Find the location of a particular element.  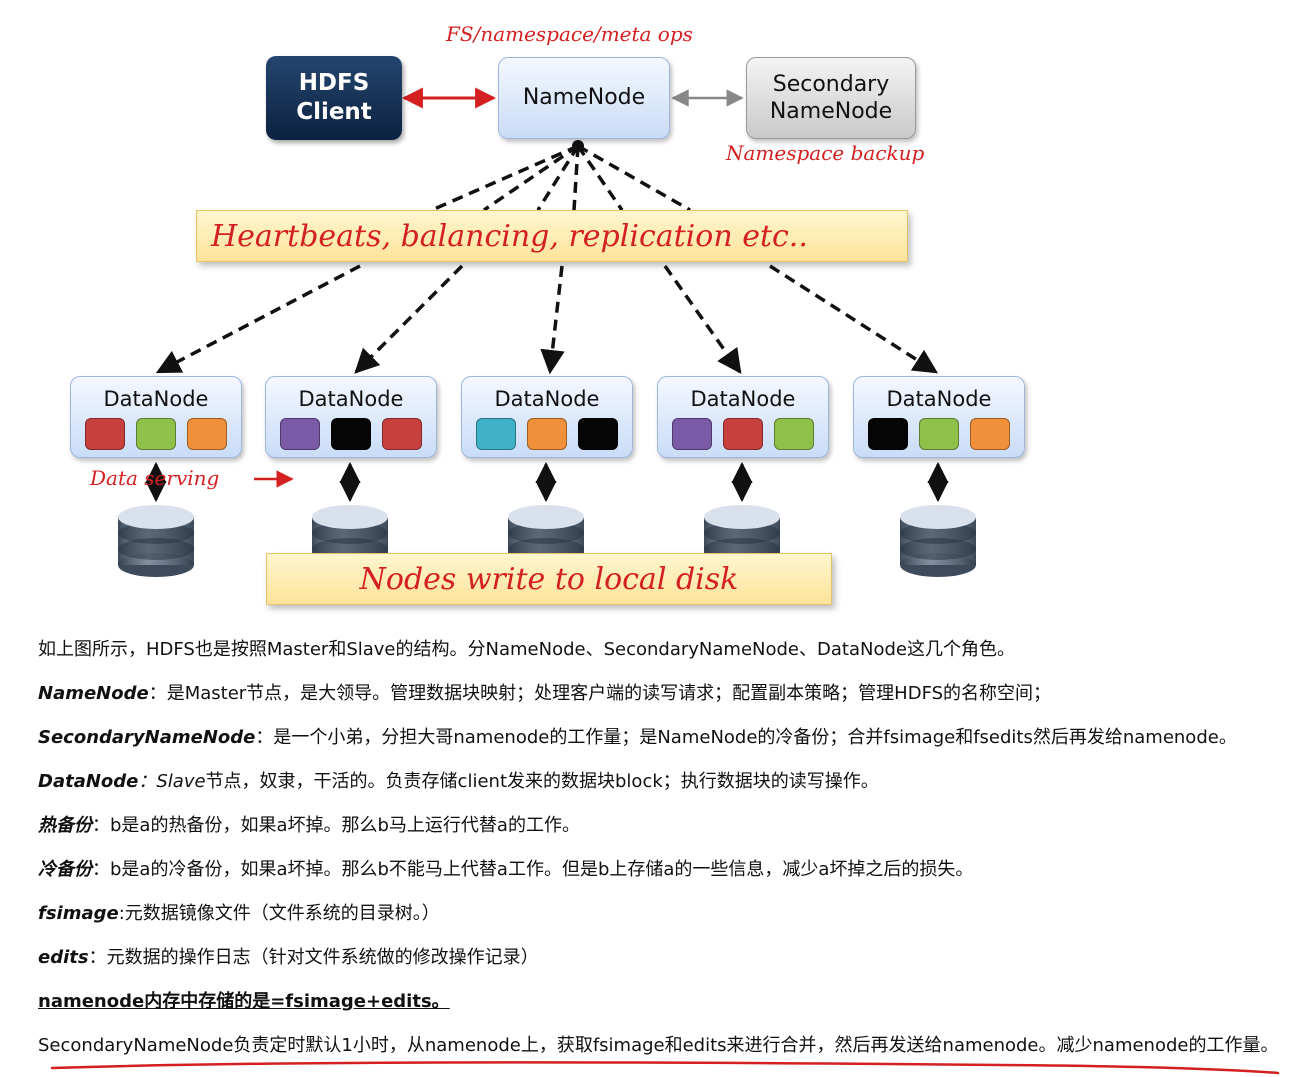

heartbeat-fan-lines is located at coordinates (561, 178).